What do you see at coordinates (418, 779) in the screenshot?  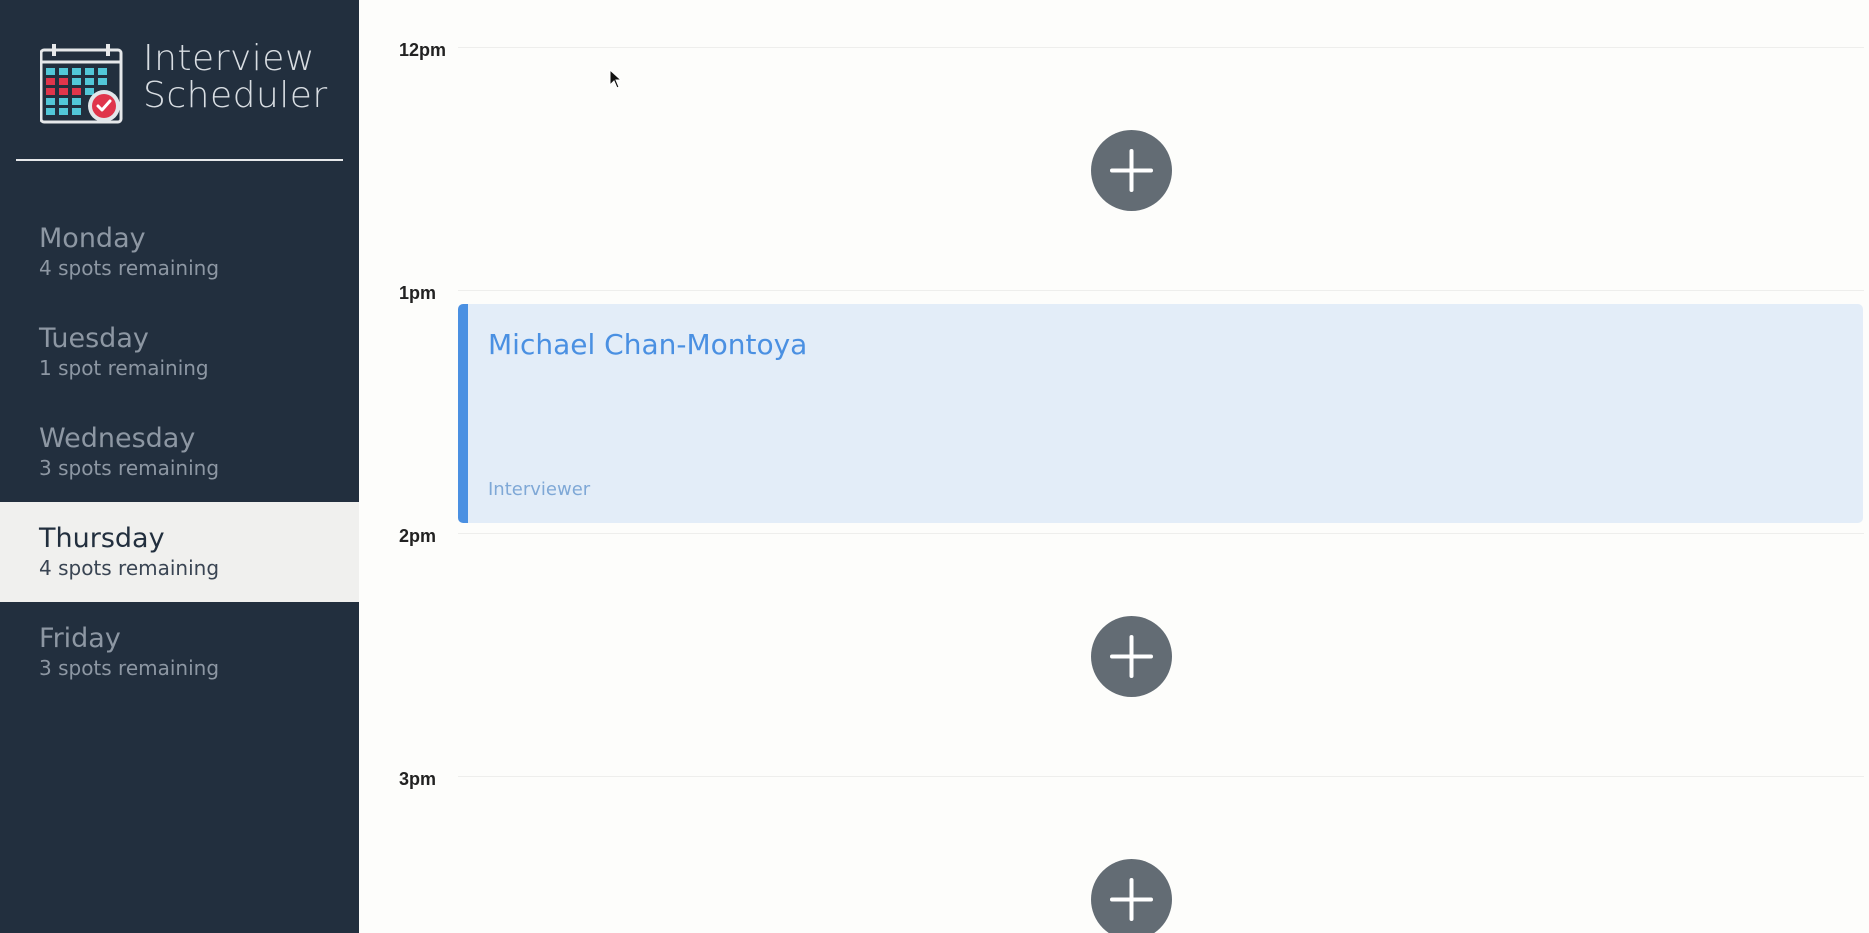 I see `slot-time: 3pm` at bounding box center [418, 779].